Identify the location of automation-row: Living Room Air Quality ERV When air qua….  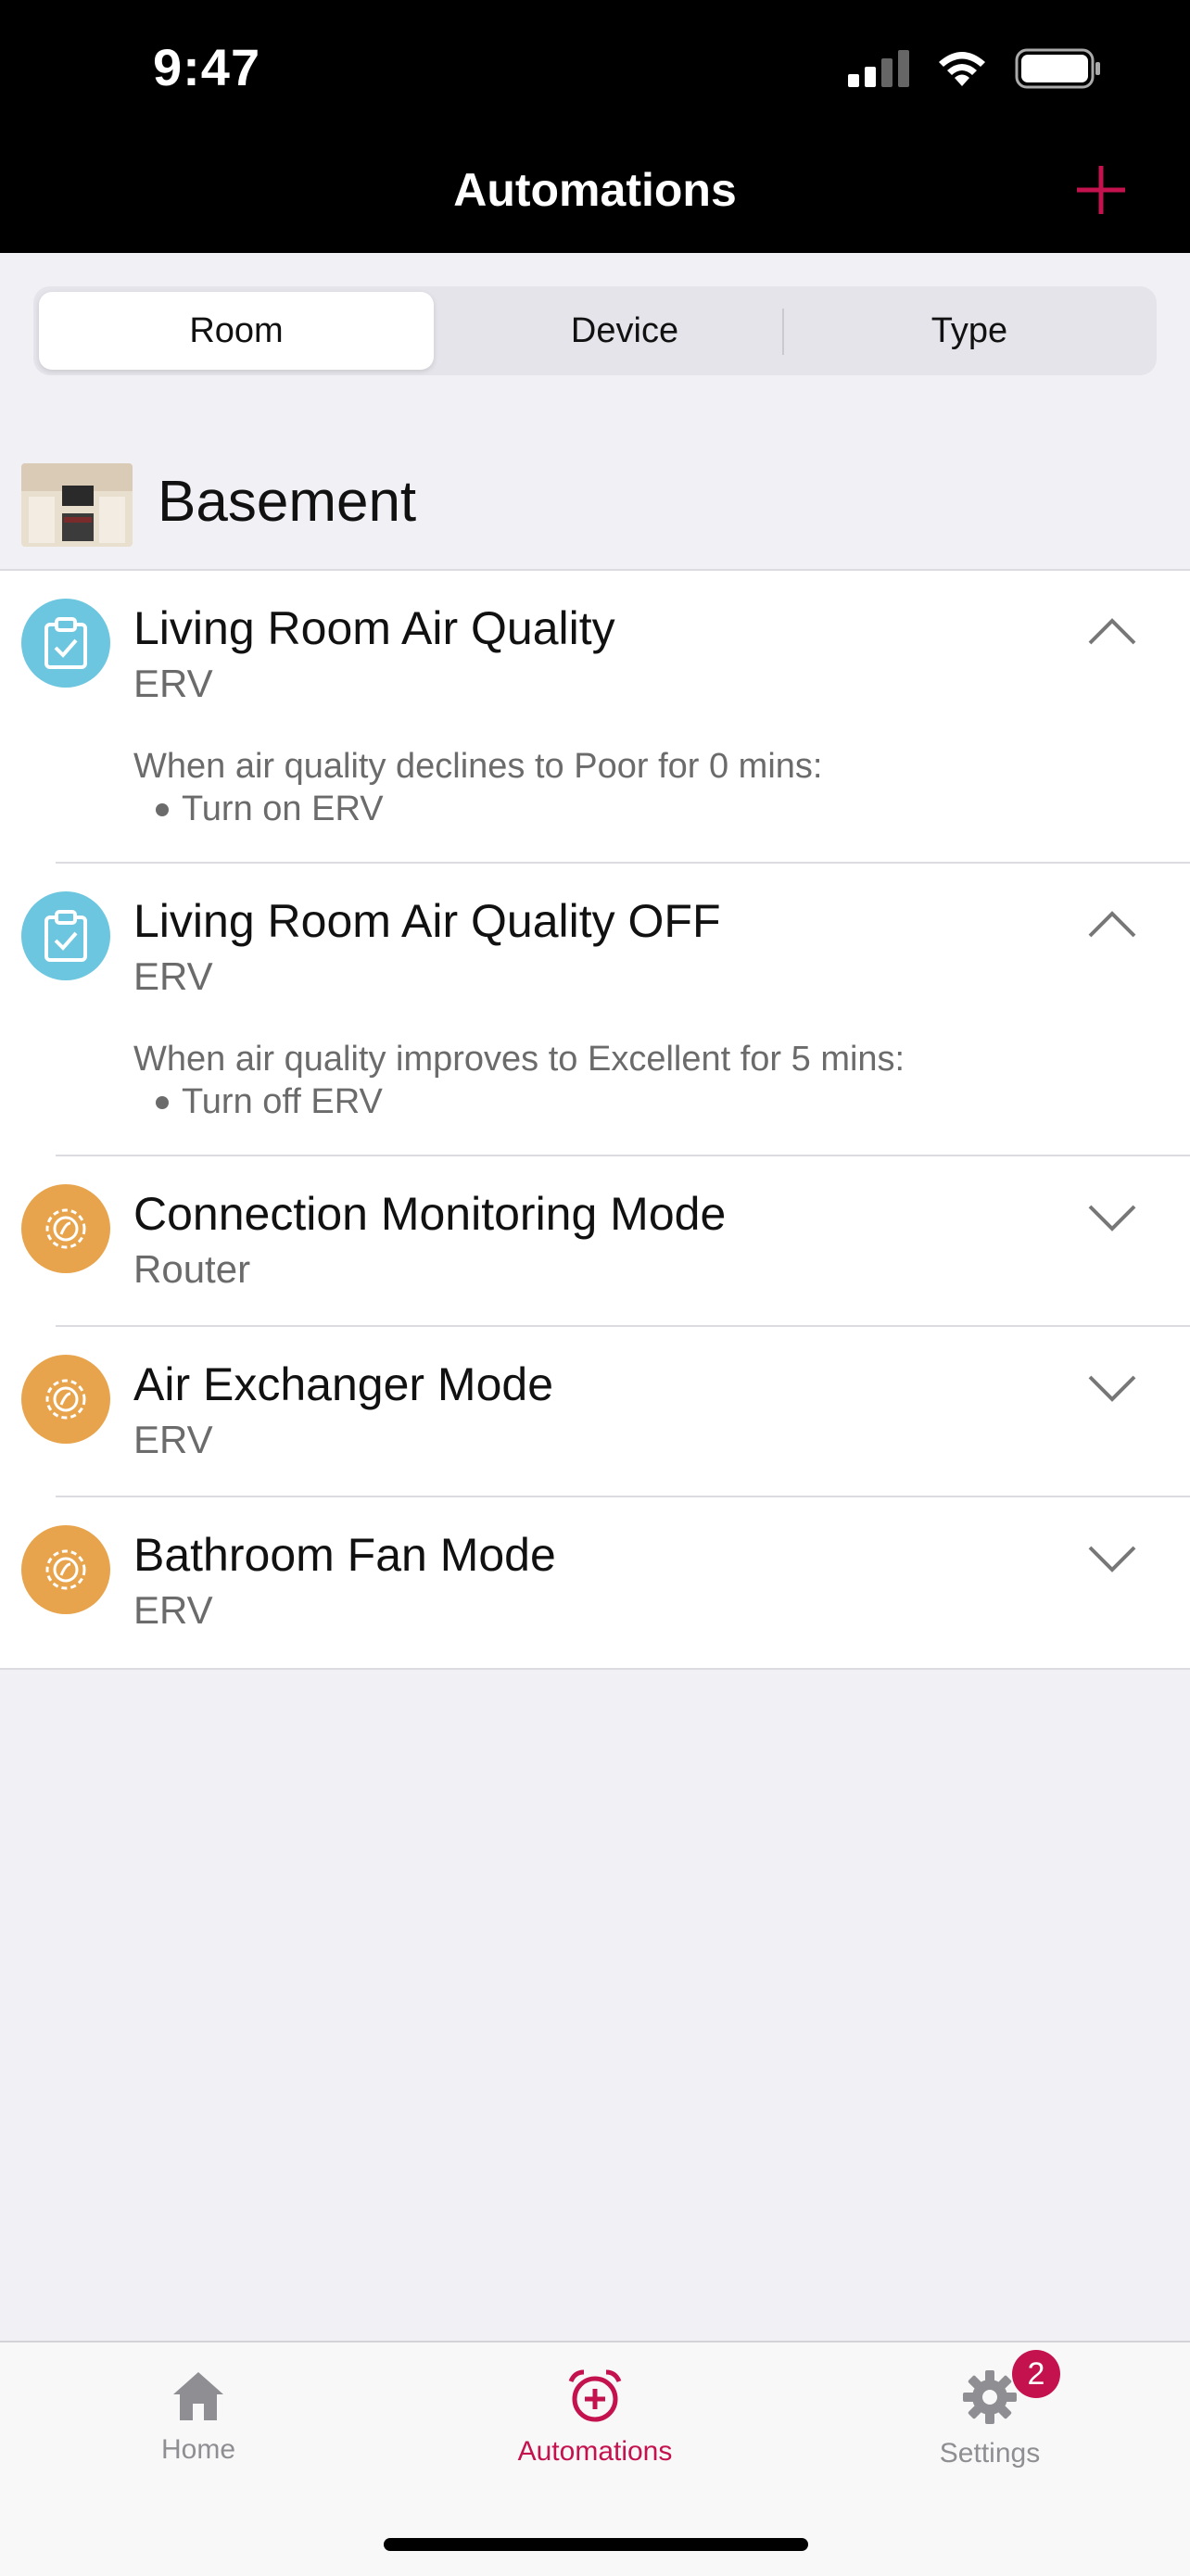
(595, 718).